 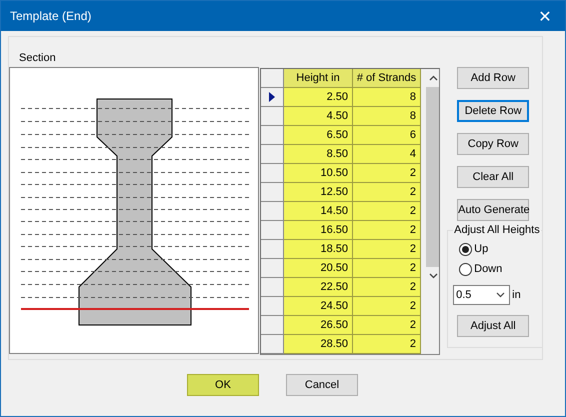 What do you see at coordinates (318, 287) in the screenshot?
I see `table-cell: 22.50` at bounding box center [318, 287].